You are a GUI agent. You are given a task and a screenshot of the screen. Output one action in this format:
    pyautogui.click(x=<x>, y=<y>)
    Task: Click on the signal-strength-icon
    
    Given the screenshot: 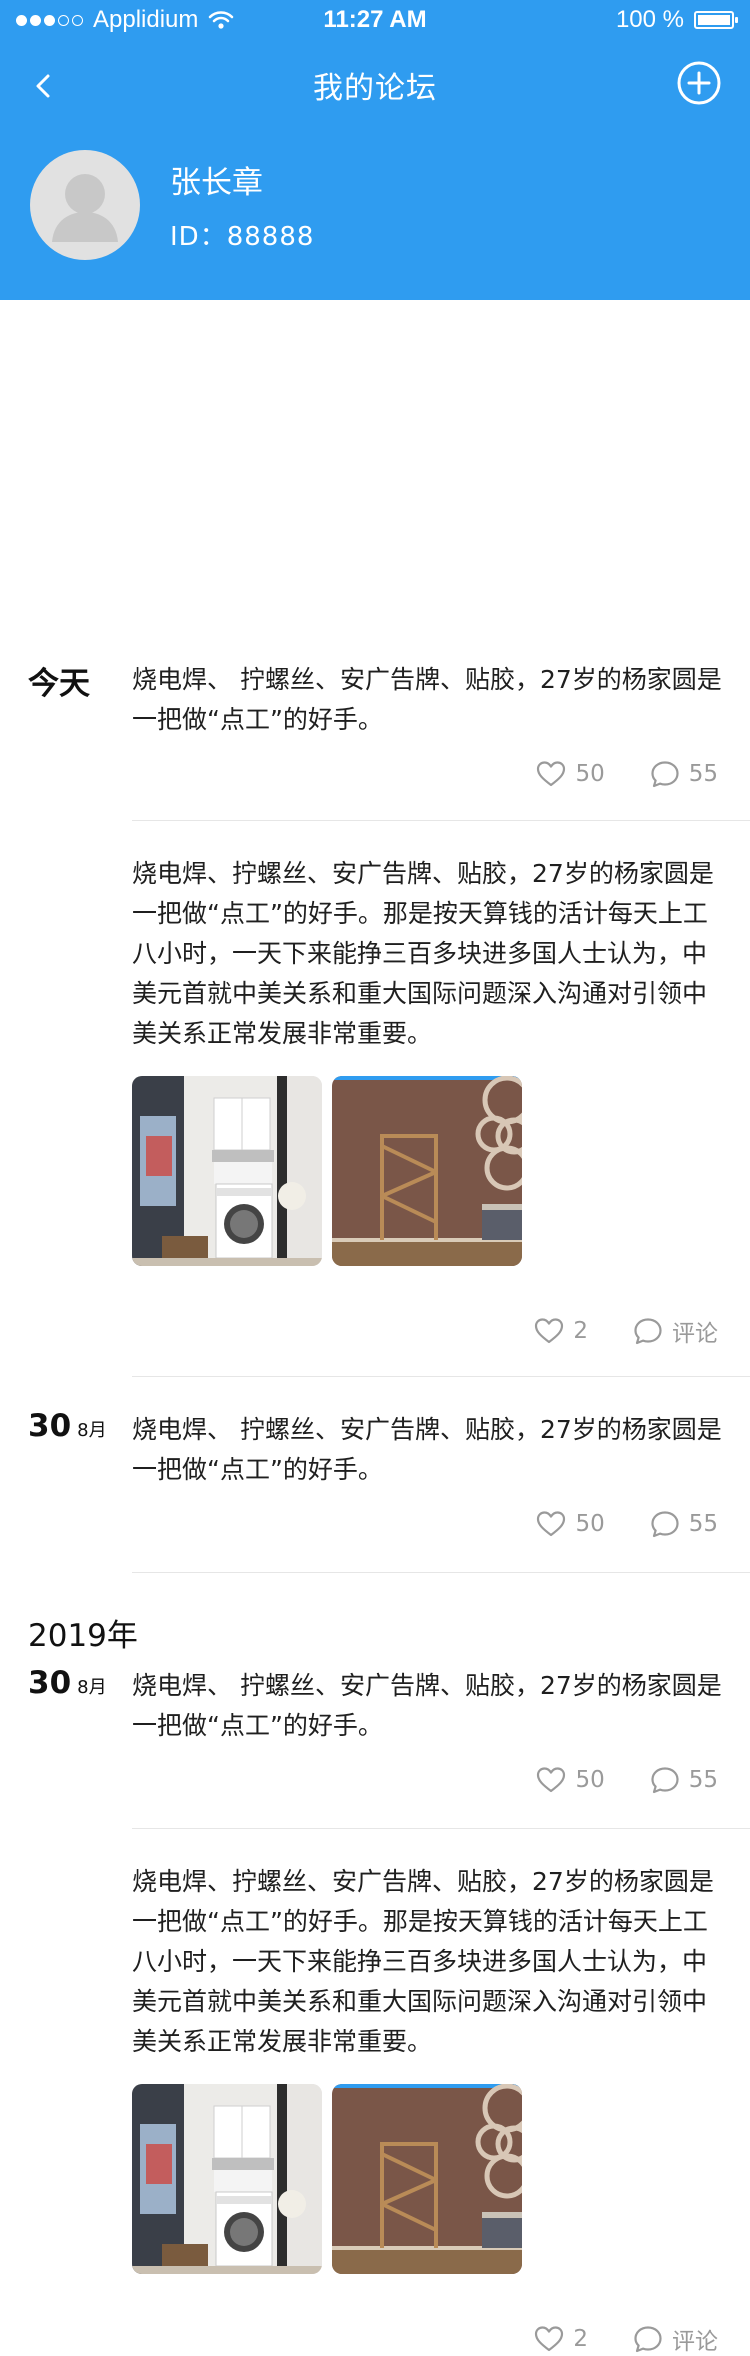 What is the action you would take?
    pyautogui.click(x=49, y=20)
    